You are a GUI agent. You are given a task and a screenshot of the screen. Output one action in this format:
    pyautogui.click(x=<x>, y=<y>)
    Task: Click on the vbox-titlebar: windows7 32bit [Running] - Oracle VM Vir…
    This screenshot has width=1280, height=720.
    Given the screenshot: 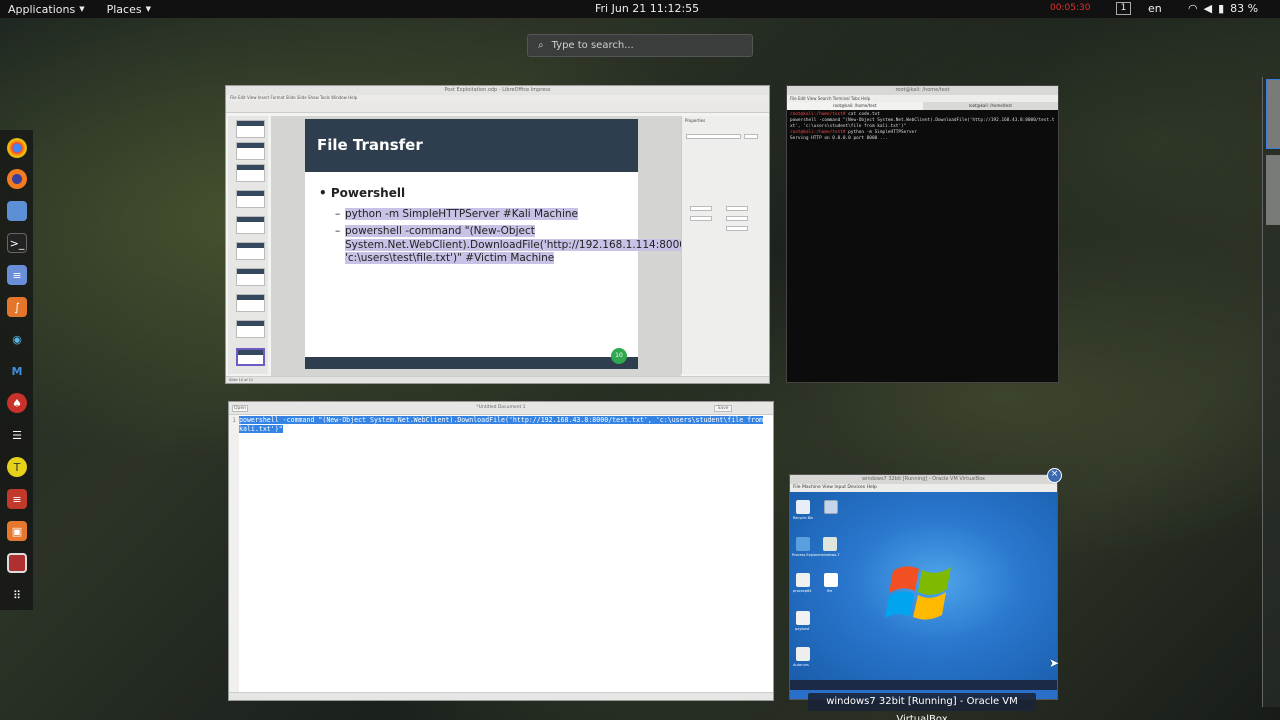 What is the action you would take?
    pyautogui.click(x=923, y=479)
    